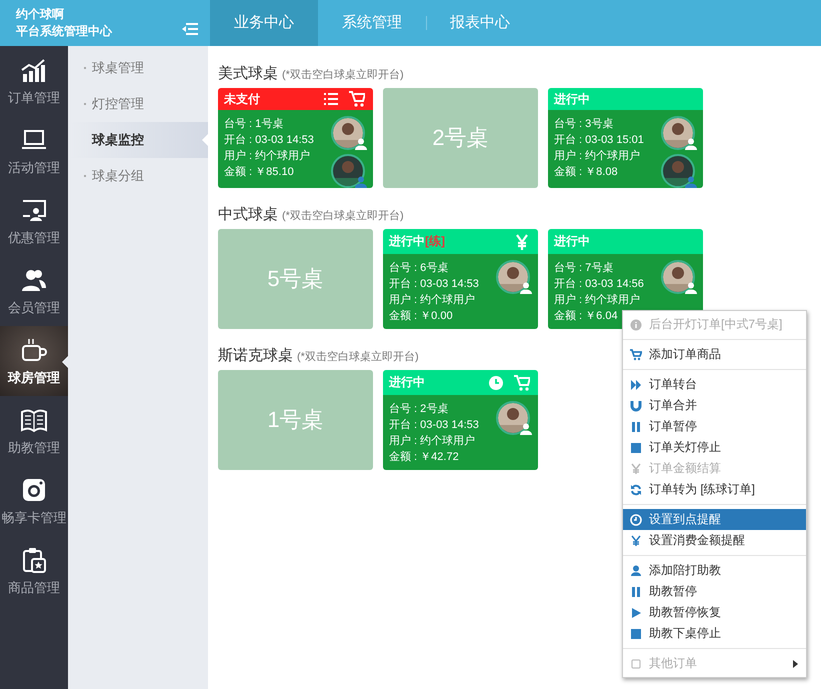  What do you see at coordinates (586, 316) in the screenshot?
I see `info-line: 金额 : ￥6.04` at bounding box center [586, 316].